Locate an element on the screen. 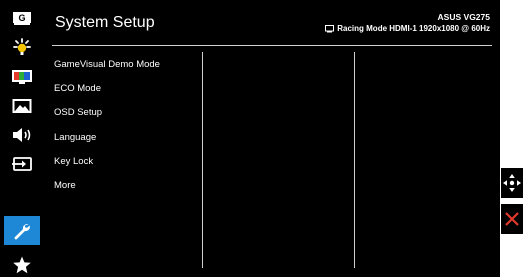 The image size is (523, 279). sidebar-item-image is located at coordinates (22, 105).